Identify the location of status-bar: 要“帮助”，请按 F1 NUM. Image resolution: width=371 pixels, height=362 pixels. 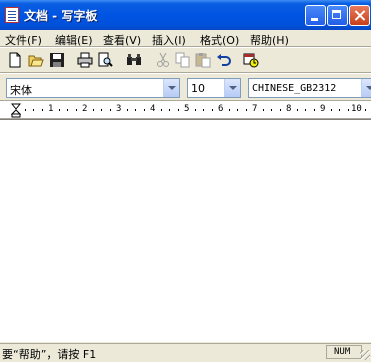
(185, 352).